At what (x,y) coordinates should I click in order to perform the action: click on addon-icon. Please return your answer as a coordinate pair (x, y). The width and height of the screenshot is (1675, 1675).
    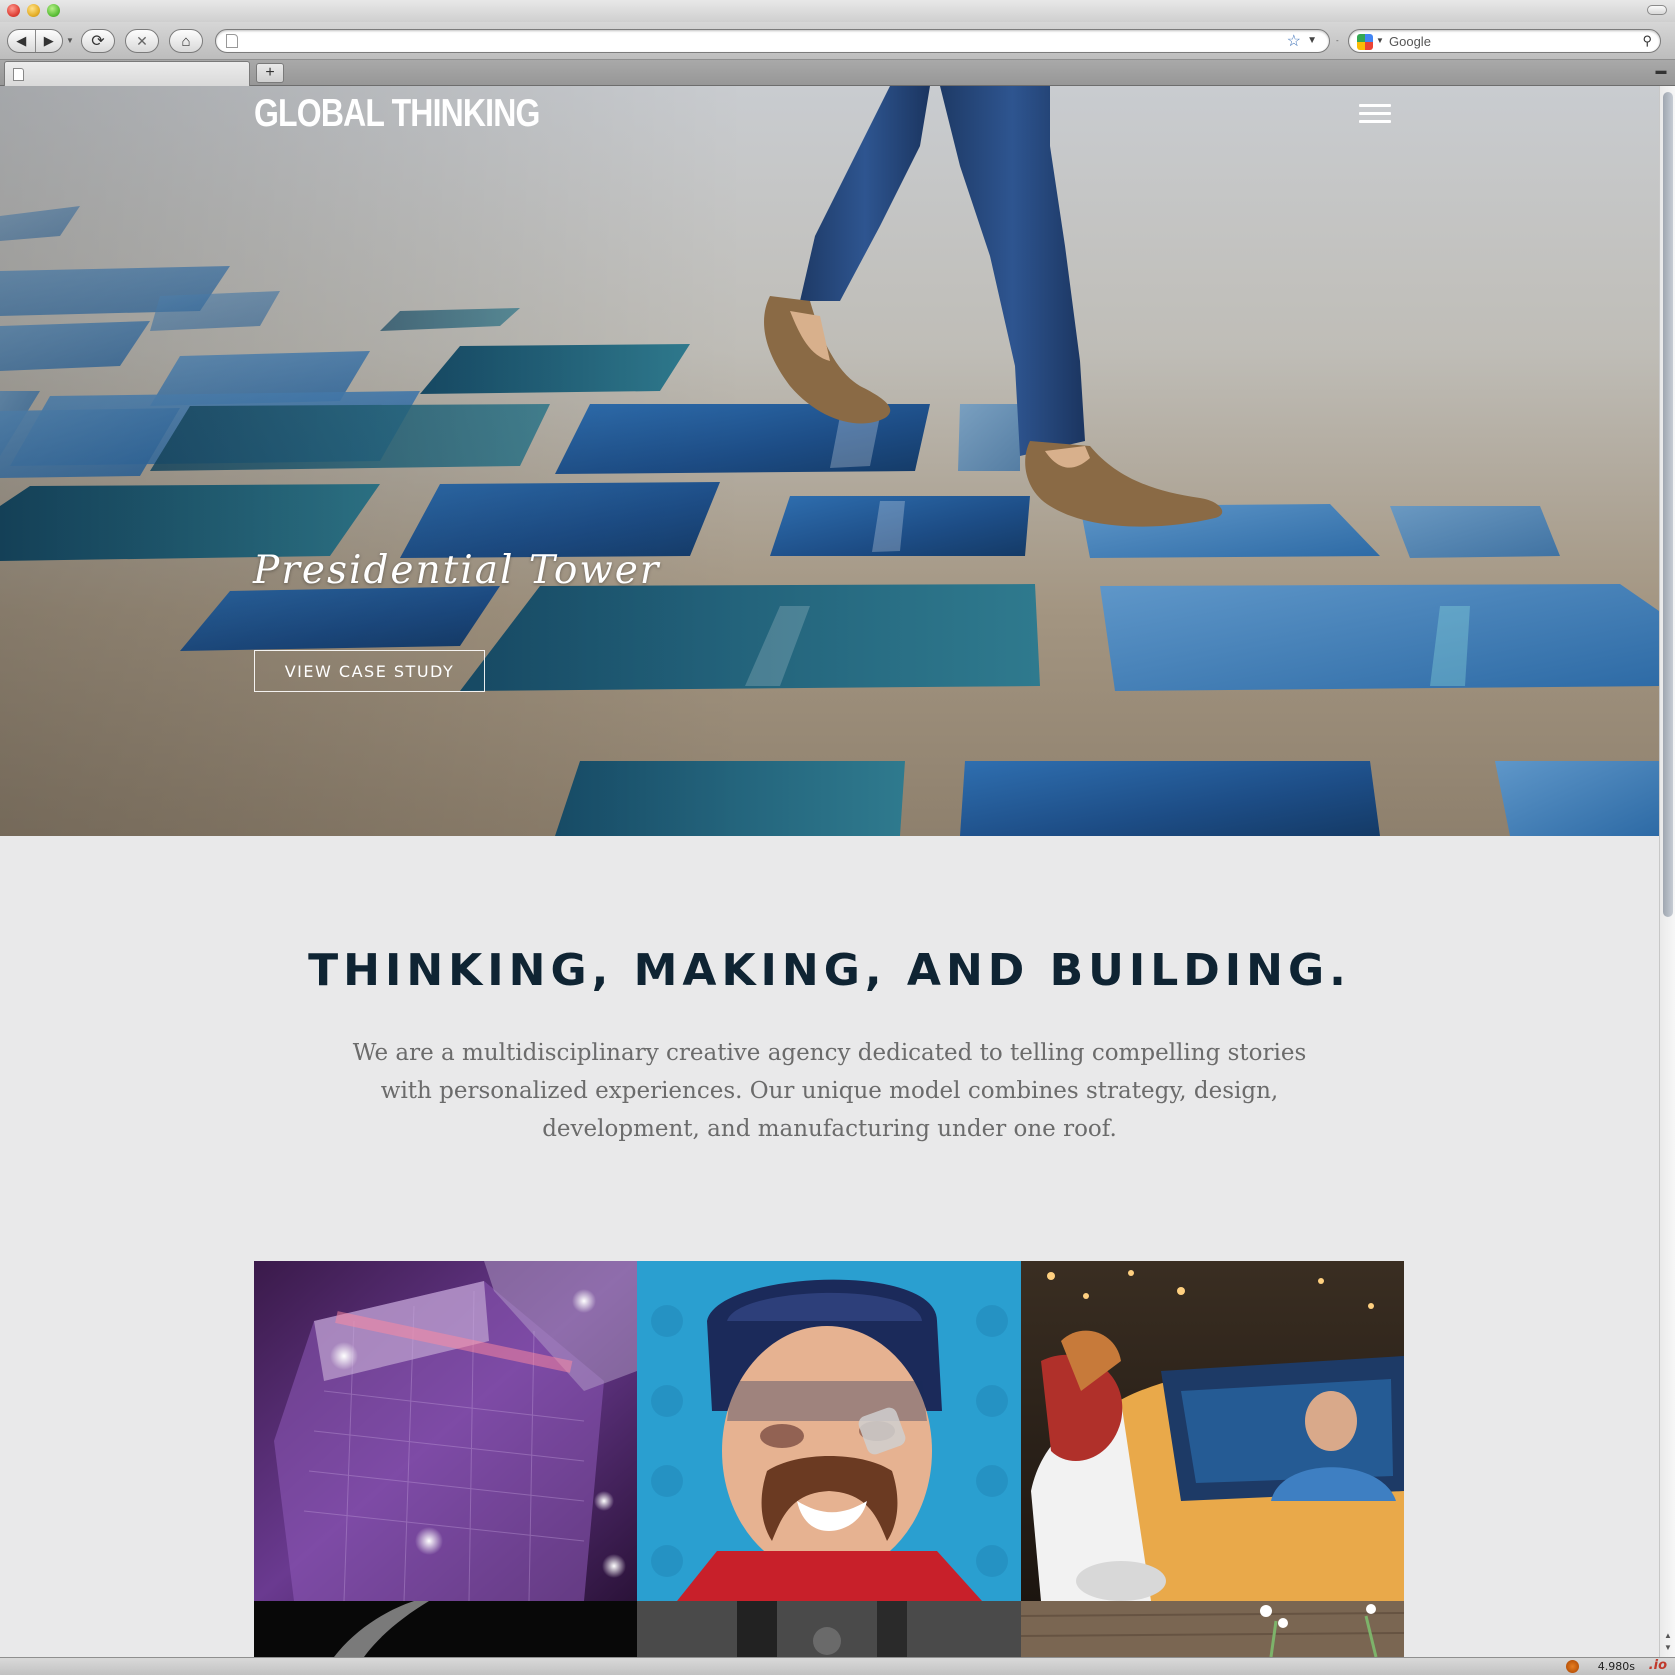
    Looking at the image, I should click on (1572, 1666).